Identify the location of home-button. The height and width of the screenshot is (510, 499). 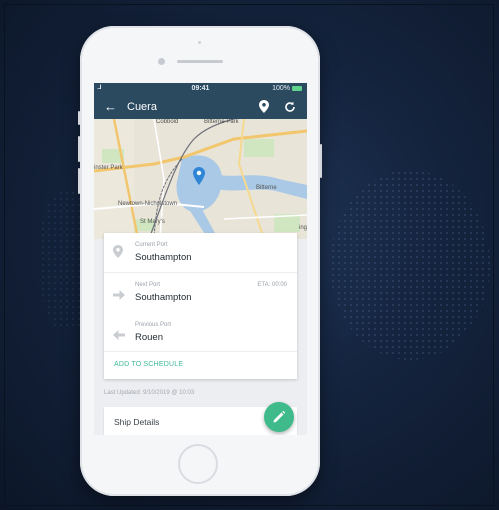
(198, 464).